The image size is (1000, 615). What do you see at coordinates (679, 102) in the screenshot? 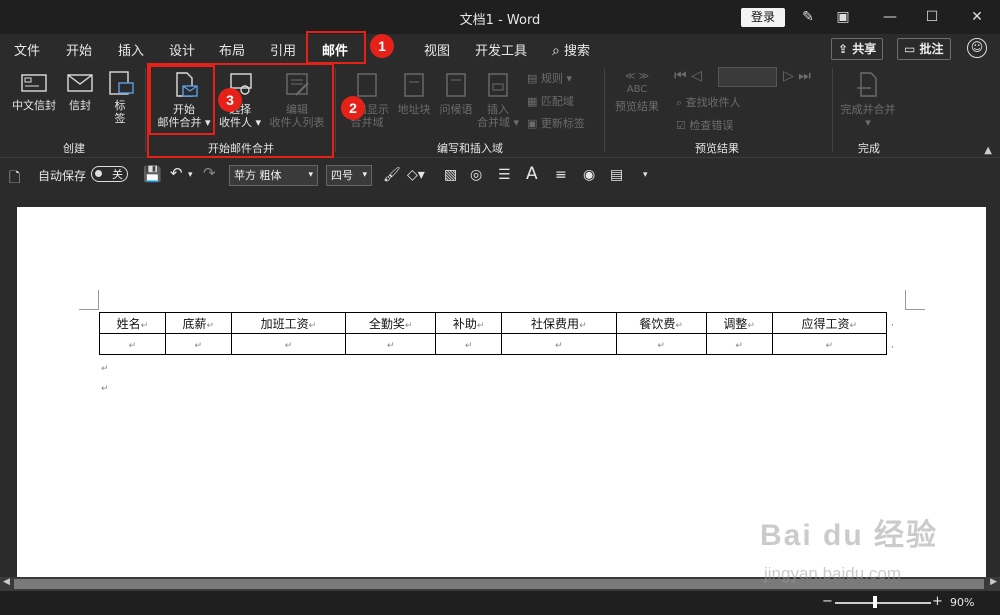
I see `find-recipient-icon: ⌕` at bounding box center [679, 102].